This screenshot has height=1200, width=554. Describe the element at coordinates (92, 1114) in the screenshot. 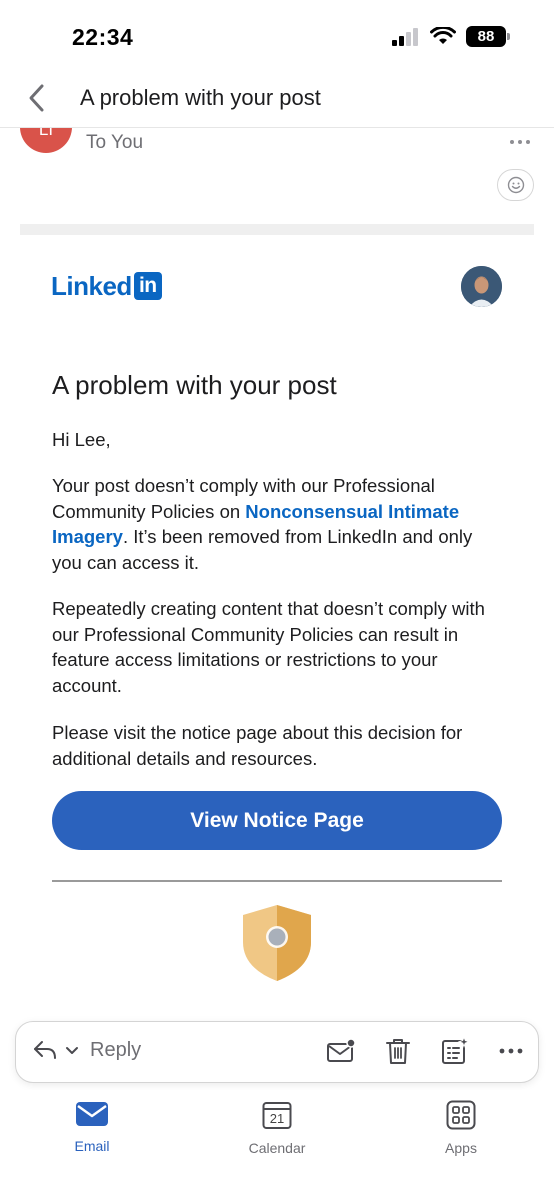

I see `mail-icon` at that location.